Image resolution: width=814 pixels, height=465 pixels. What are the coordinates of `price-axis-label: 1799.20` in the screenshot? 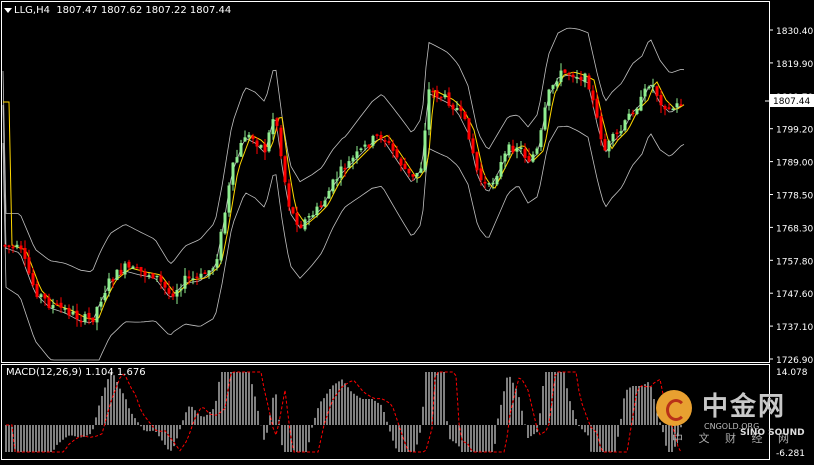 It's located at (794, 131).